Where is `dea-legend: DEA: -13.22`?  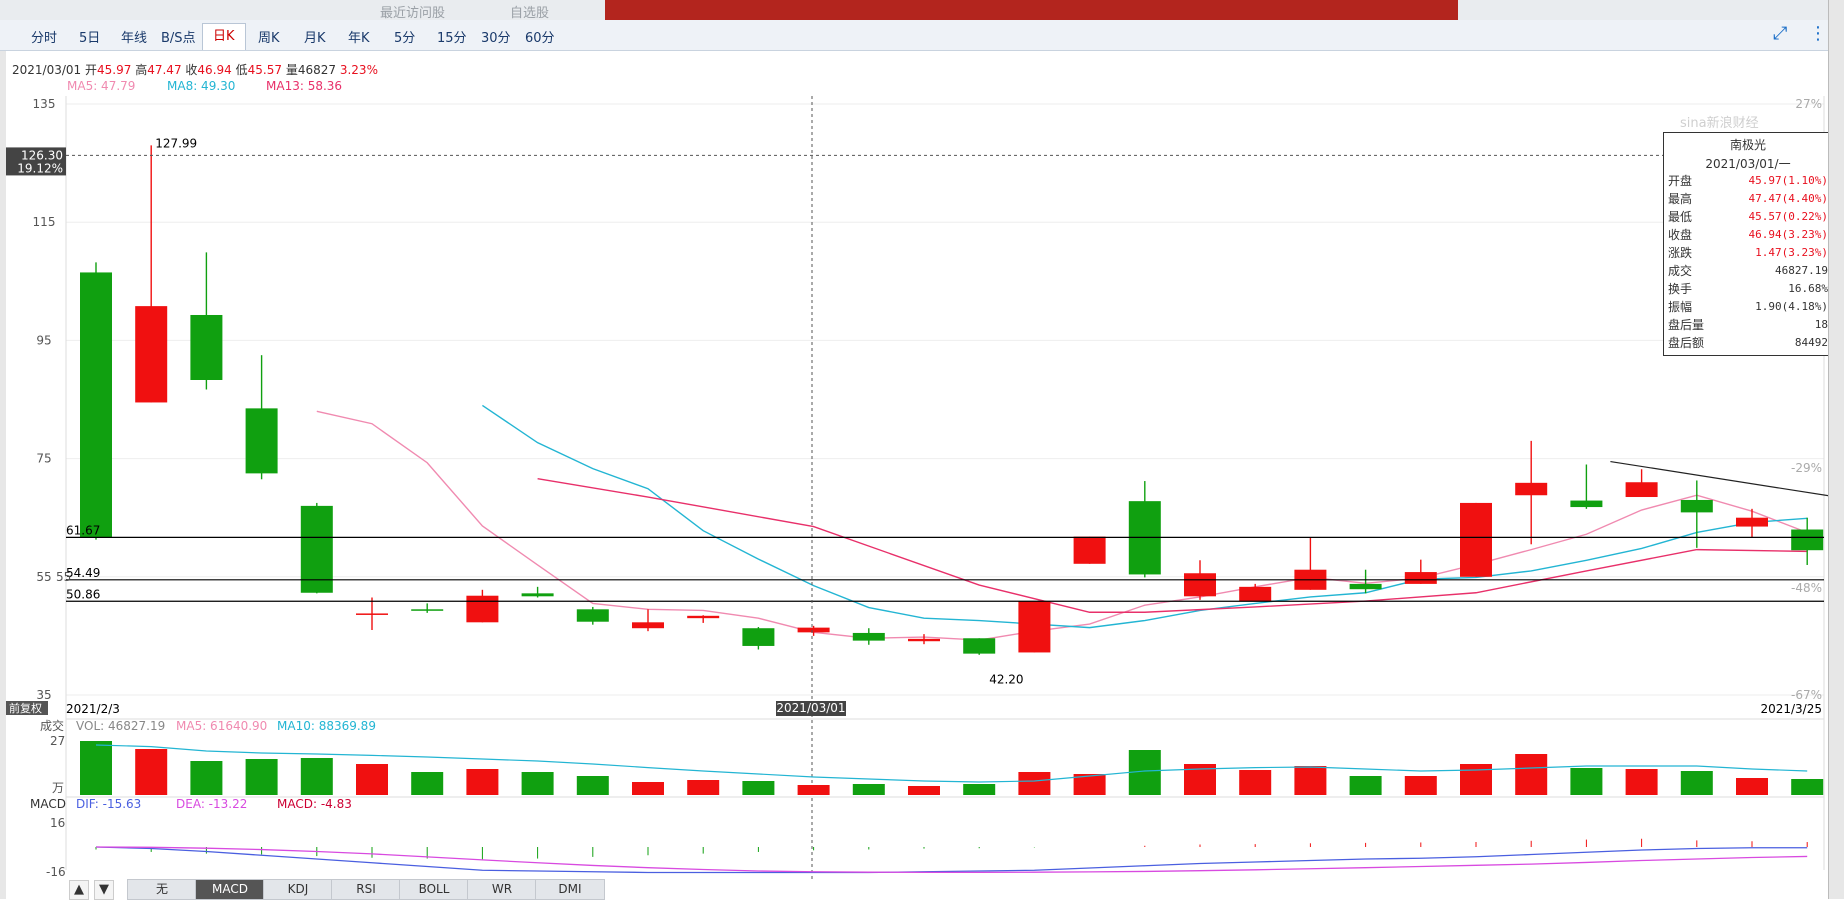
dea-legend: DEA: -13.22 is located at coordinates (211, 804).